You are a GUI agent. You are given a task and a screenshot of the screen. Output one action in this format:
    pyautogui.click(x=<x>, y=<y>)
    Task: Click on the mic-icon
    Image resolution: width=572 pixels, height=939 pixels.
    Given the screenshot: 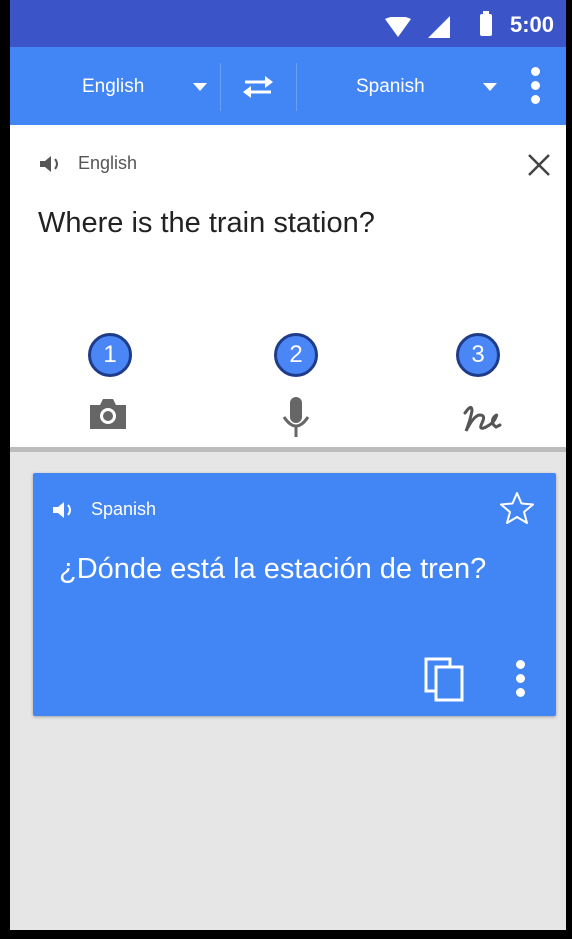 What is the action you would take?
    pyautogui.click(x=296, y=417)
    